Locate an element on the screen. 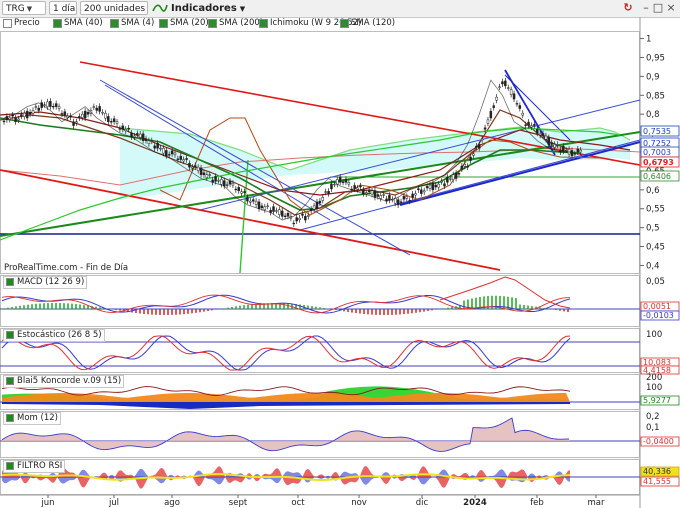 The width and height of the screenshot is (680, 508). time-tick-label: sept is located at coordinates (238, 503).